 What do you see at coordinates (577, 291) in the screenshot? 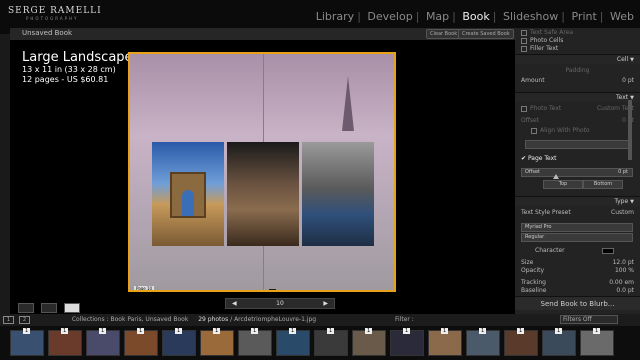
I see `baseline-row: Baseline 0.0 pt` at bounding box center [577, 291].